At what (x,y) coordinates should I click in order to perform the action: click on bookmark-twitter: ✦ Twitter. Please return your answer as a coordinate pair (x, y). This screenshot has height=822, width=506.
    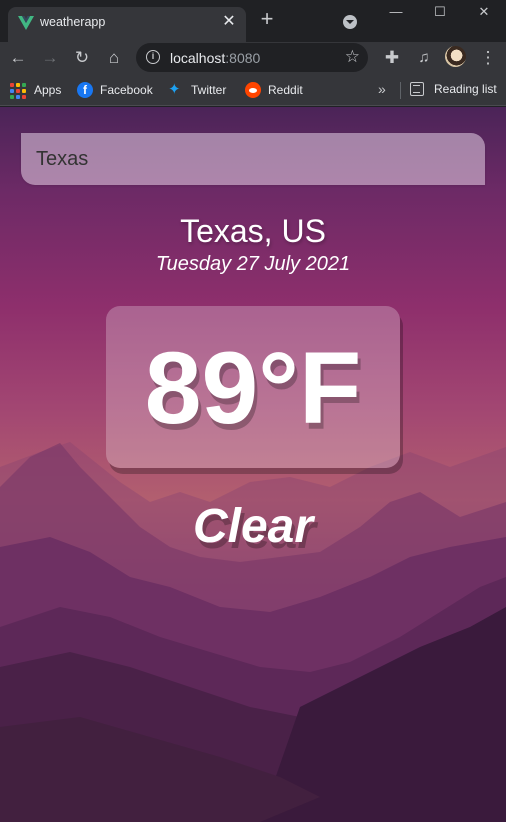
    Looking at the image, I should click on (197, 90).